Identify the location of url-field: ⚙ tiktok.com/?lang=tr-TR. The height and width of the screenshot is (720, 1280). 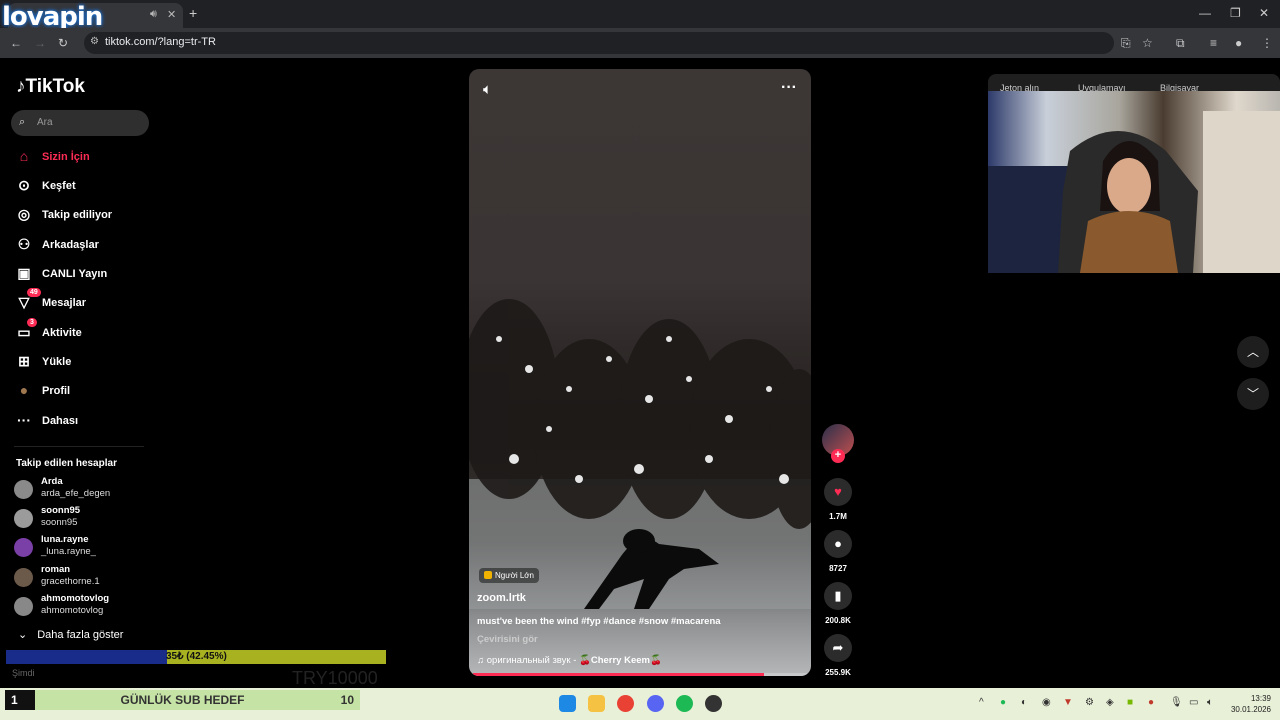
(599, 43).